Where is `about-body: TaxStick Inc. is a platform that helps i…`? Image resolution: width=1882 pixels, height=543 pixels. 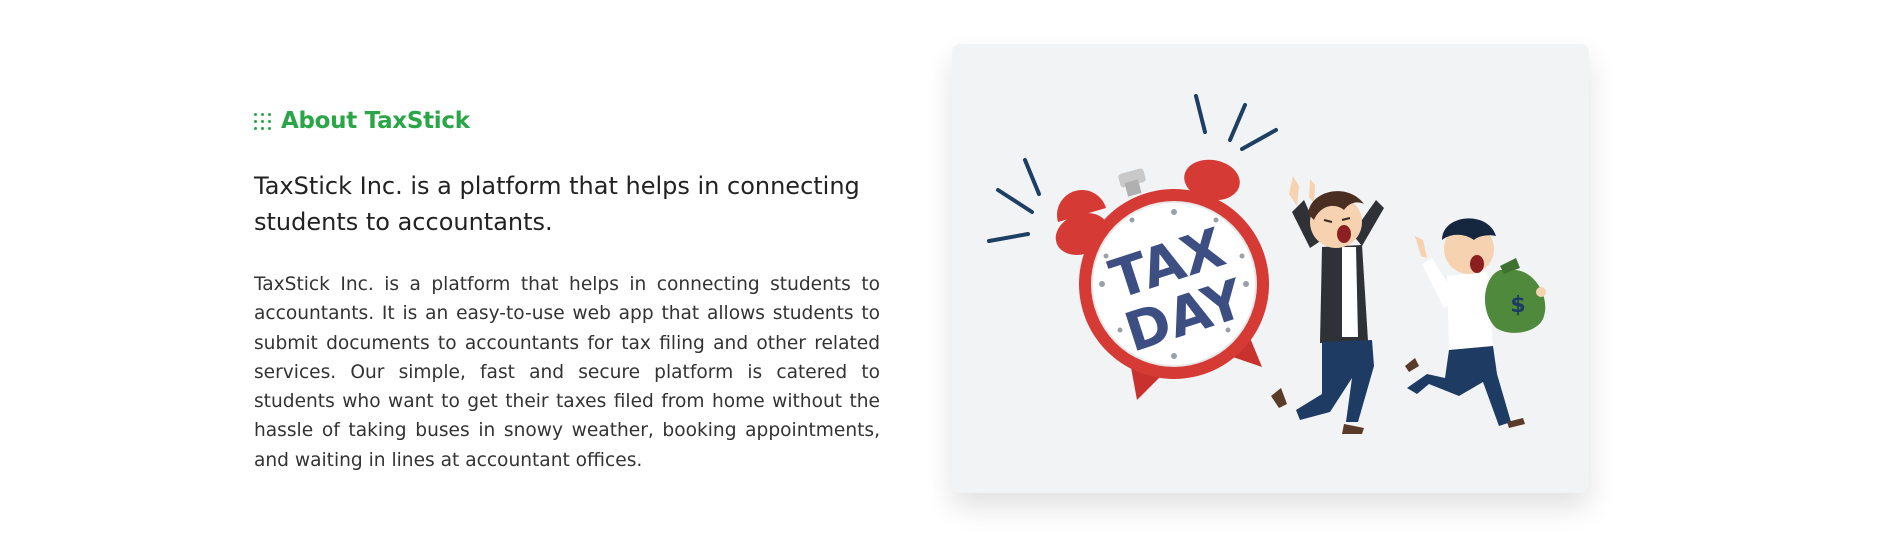
about-body: TaxStick Inc. is a platform that helps i… is located at coordinates (567, 372).